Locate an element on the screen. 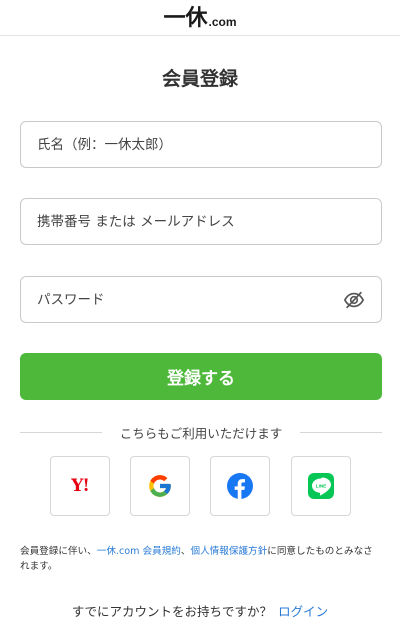  name-input is located at coordinates (201, 144).